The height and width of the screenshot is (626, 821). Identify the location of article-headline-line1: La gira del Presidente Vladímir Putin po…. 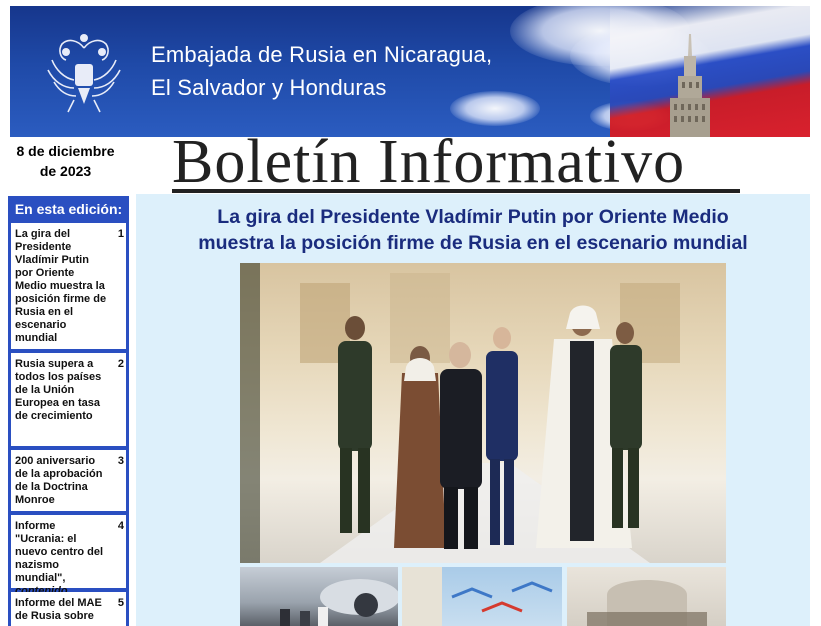
(473, 217).